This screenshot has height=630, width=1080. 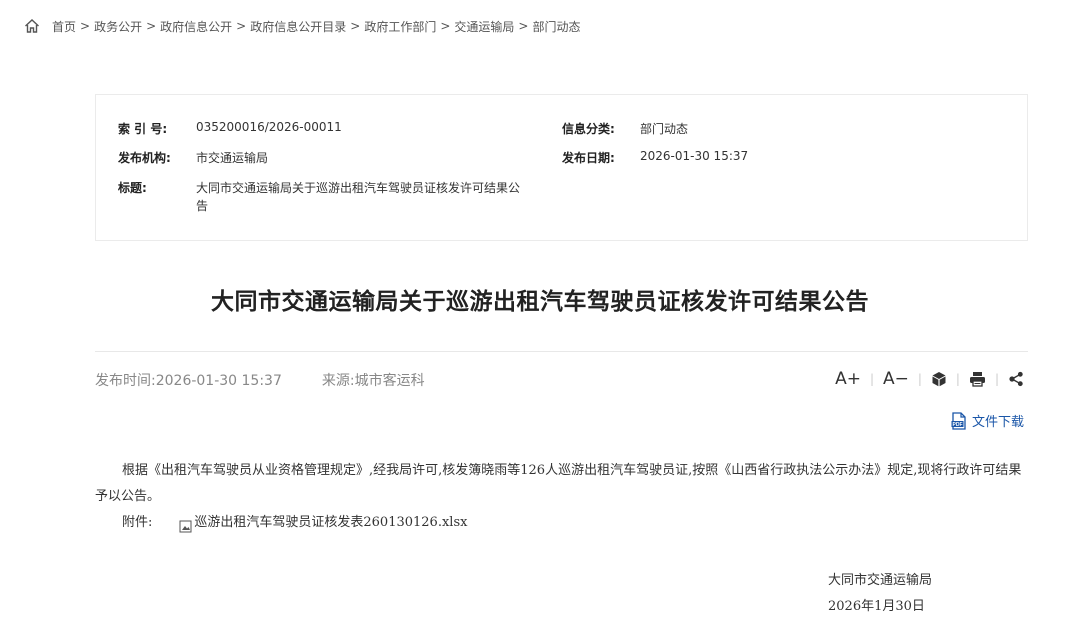 I want to click on share-icon, so click(x=1016, y=379).